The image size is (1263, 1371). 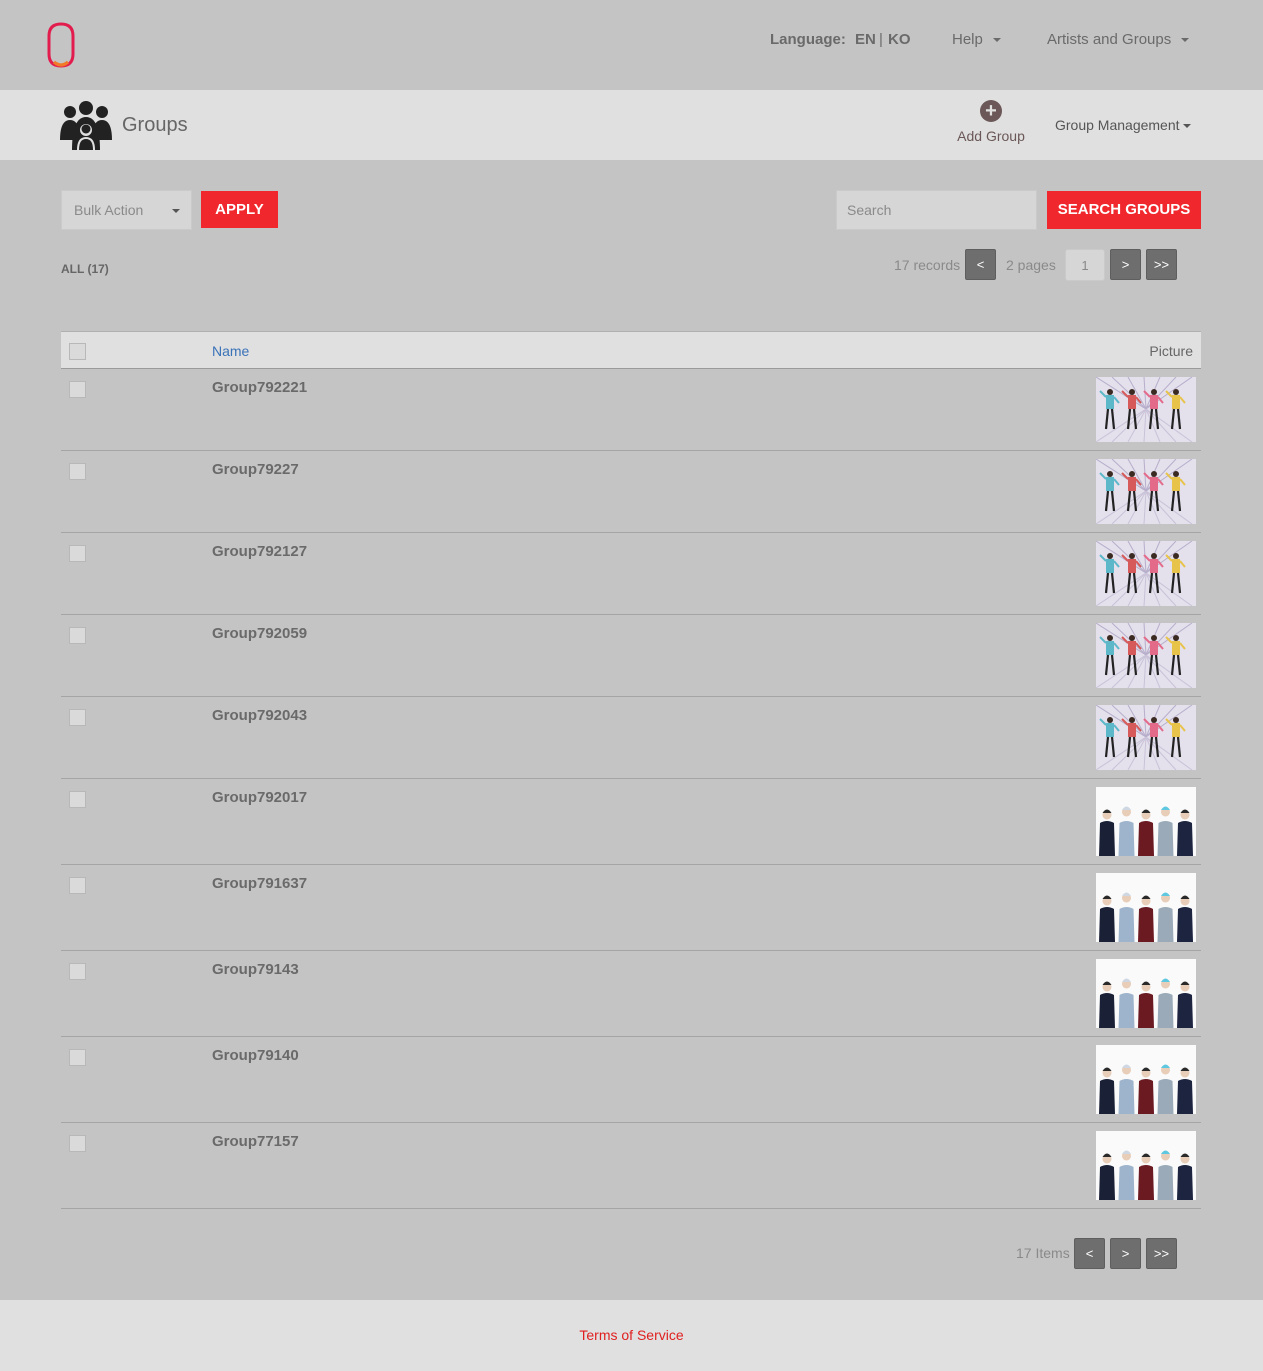 I want to click on table-row: Group792043, so click(x=631, y=738).